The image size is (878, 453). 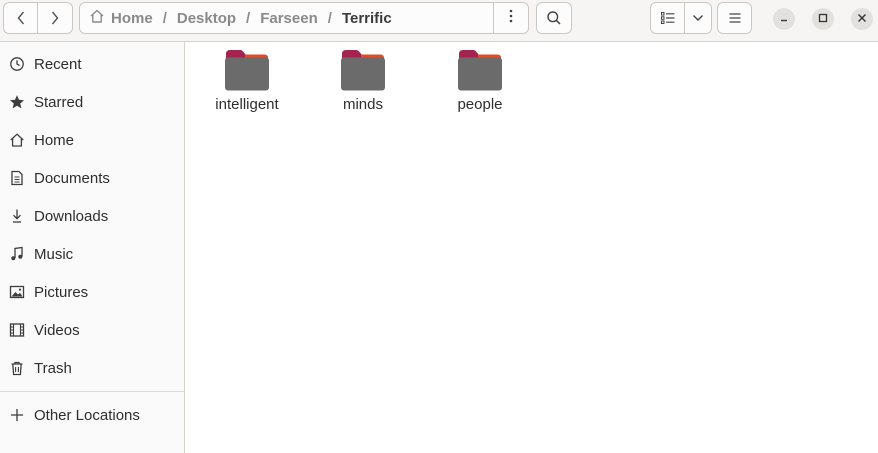 What do you see at coordinates (17, 330) in the screenshot?
I see `film-icon` at bounding box center [17, 330].